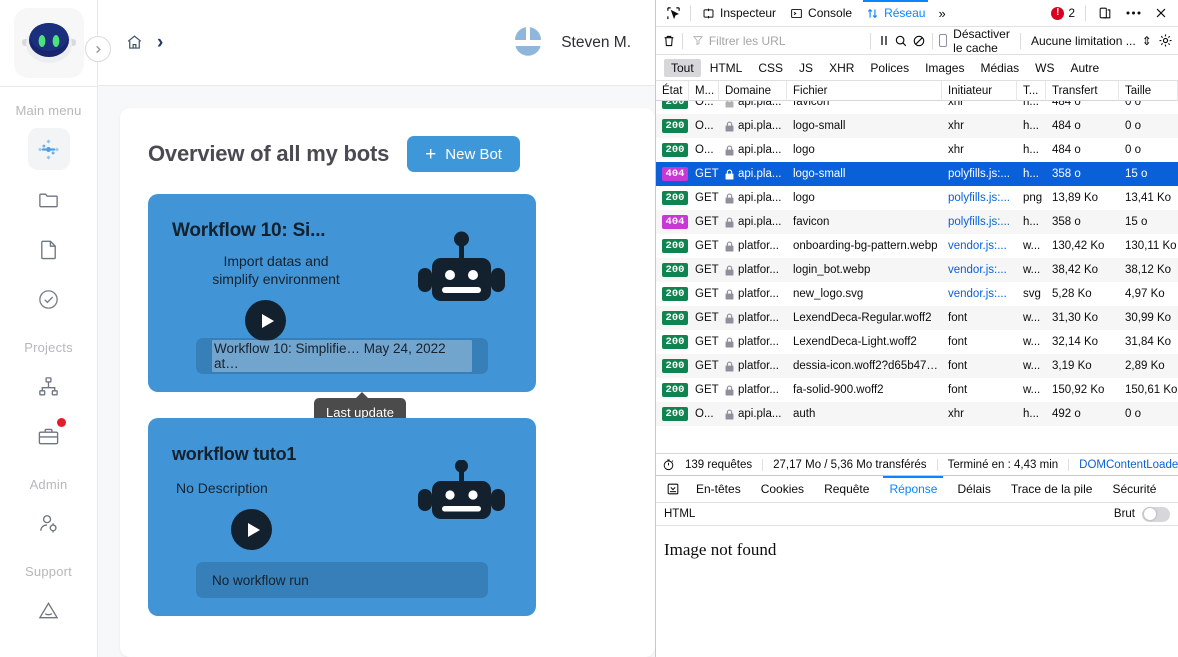 The height and width of the screenshot is (657, 1178). What do you see at coordinates (726, 68) in the screenshot?
I see `type-filter-html: HTML` at bounding box center [726, 68].